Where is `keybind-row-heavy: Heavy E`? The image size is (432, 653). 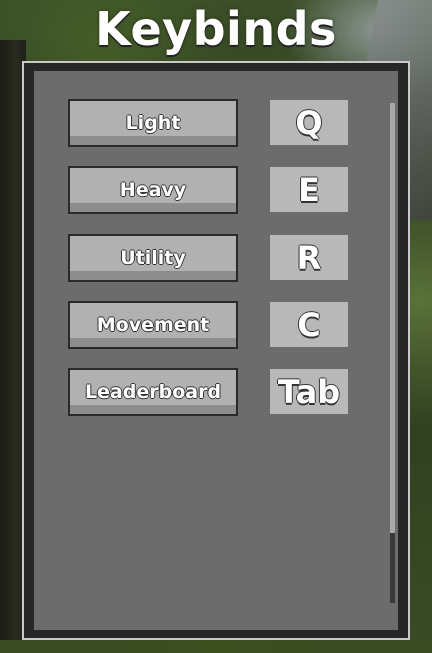 keybind-row-heavy: Heavy E is located at coordinates (199, 191).